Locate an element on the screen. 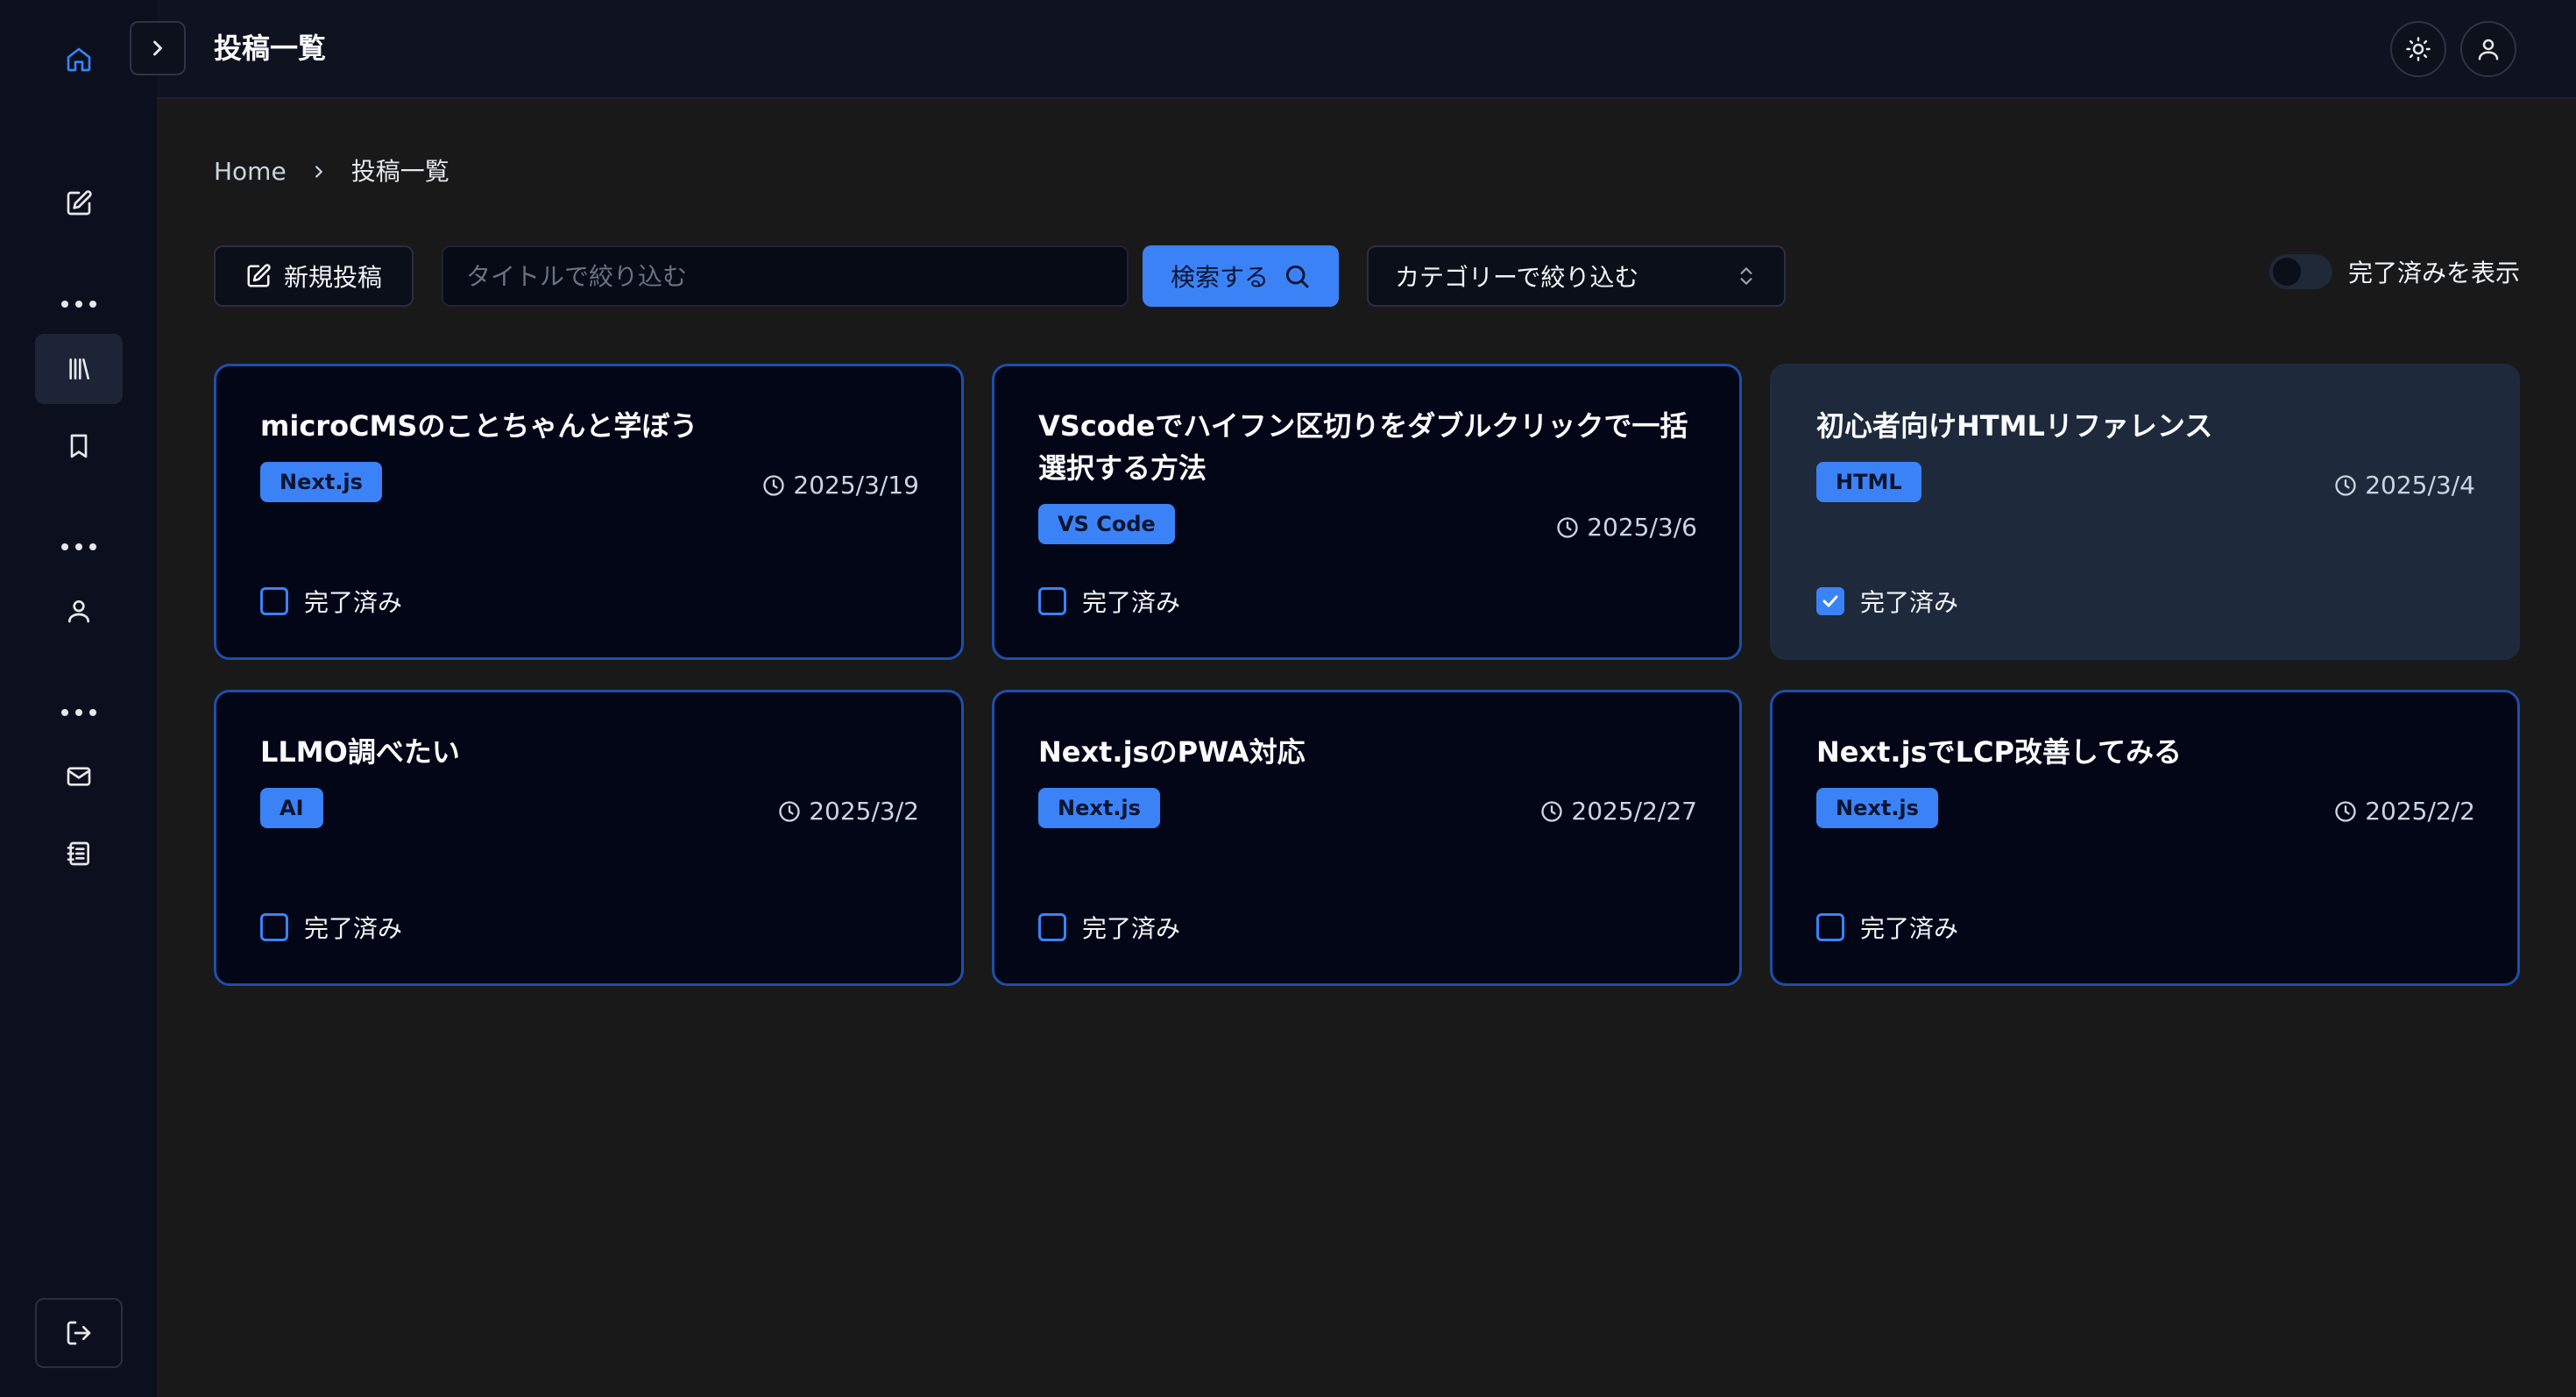  search-icon is located at coordinates (1297, 276).